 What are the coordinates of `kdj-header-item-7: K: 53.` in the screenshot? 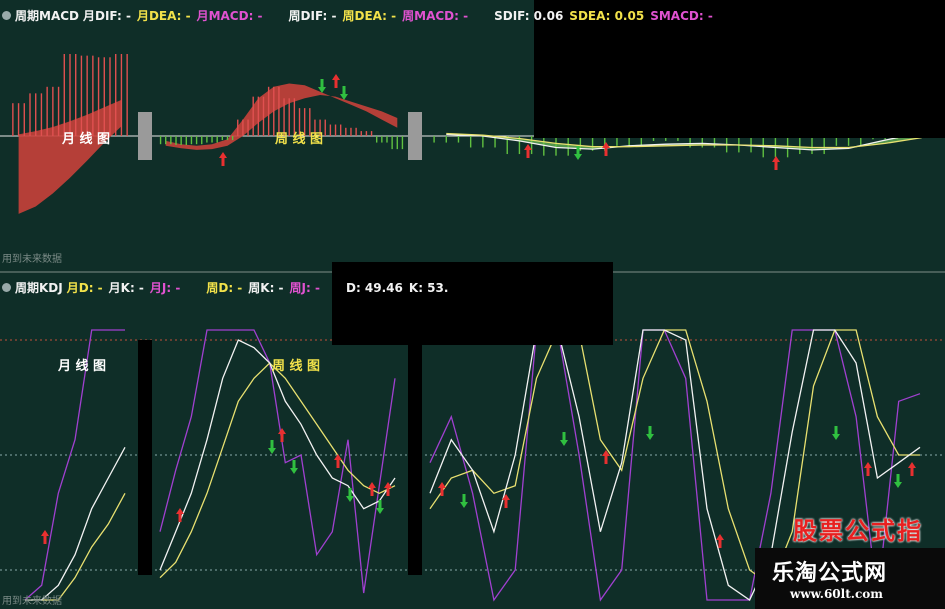 It's located at (428, 287).